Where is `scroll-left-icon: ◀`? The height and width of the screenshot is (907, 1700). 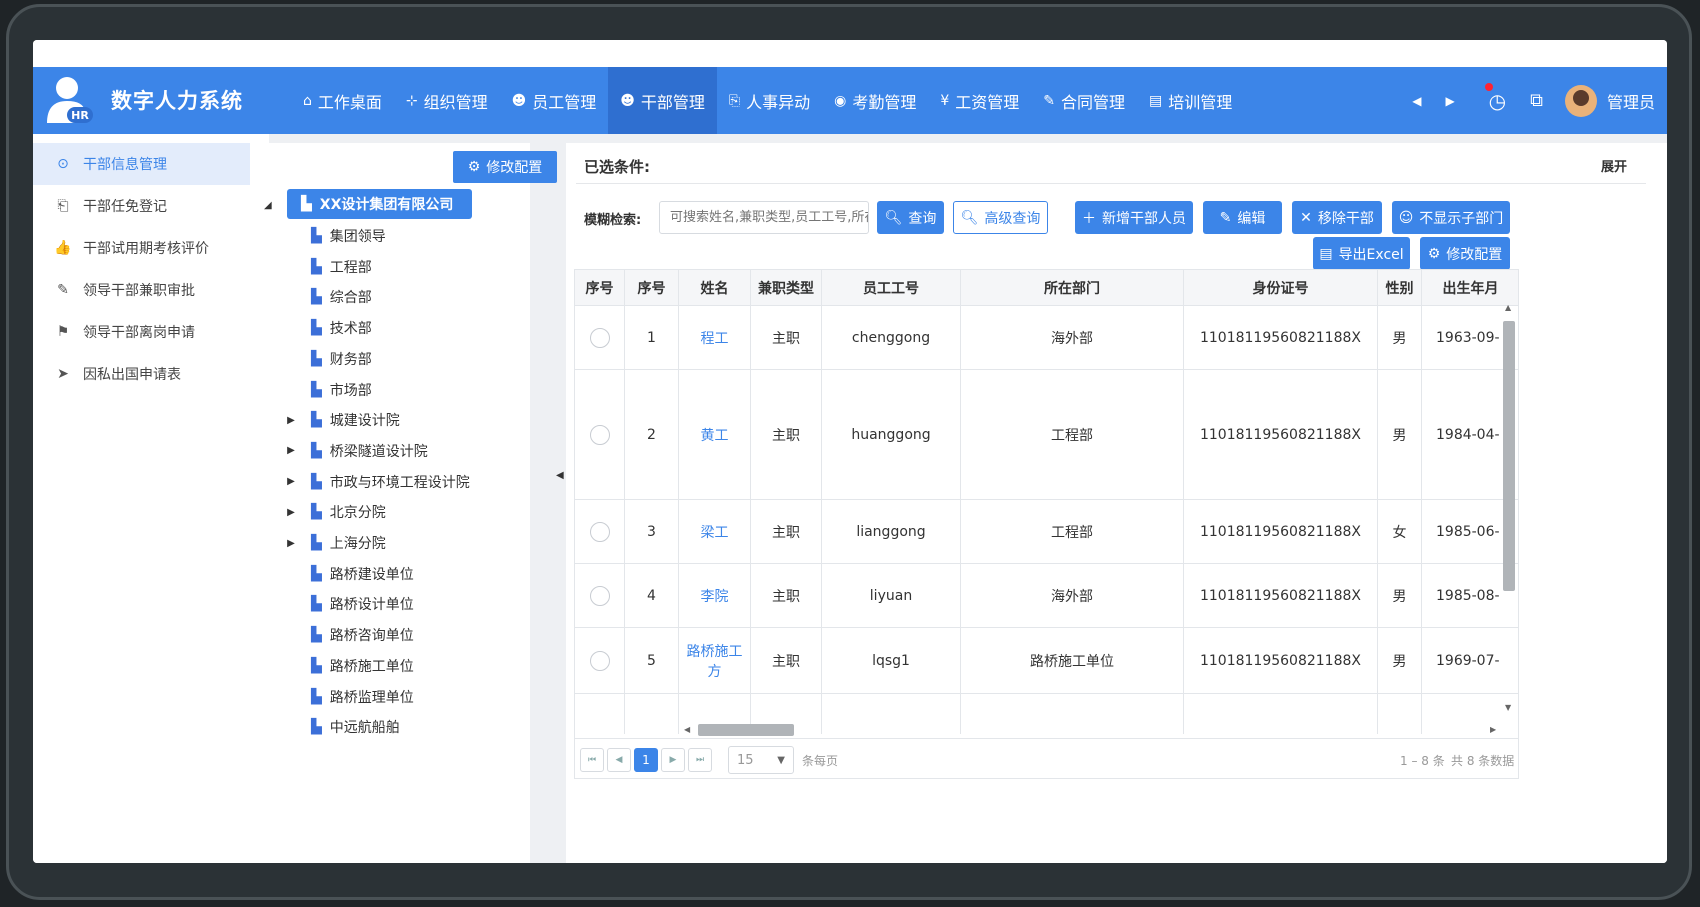 scroll-left-icon: ◀ is located at coordinates (687, 729).